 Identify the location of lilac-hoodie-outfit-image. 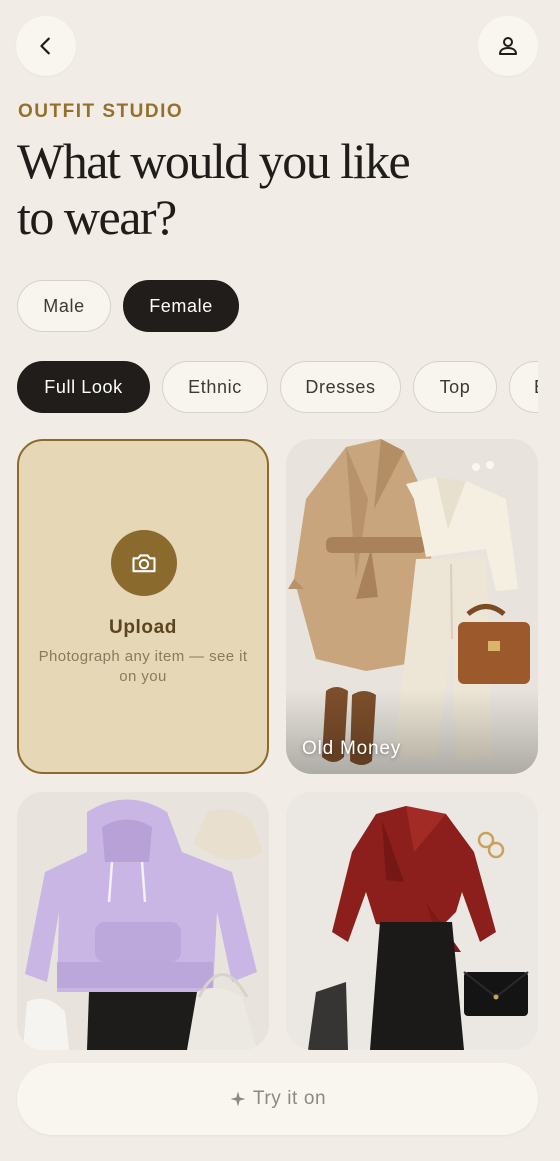
(143, 921).